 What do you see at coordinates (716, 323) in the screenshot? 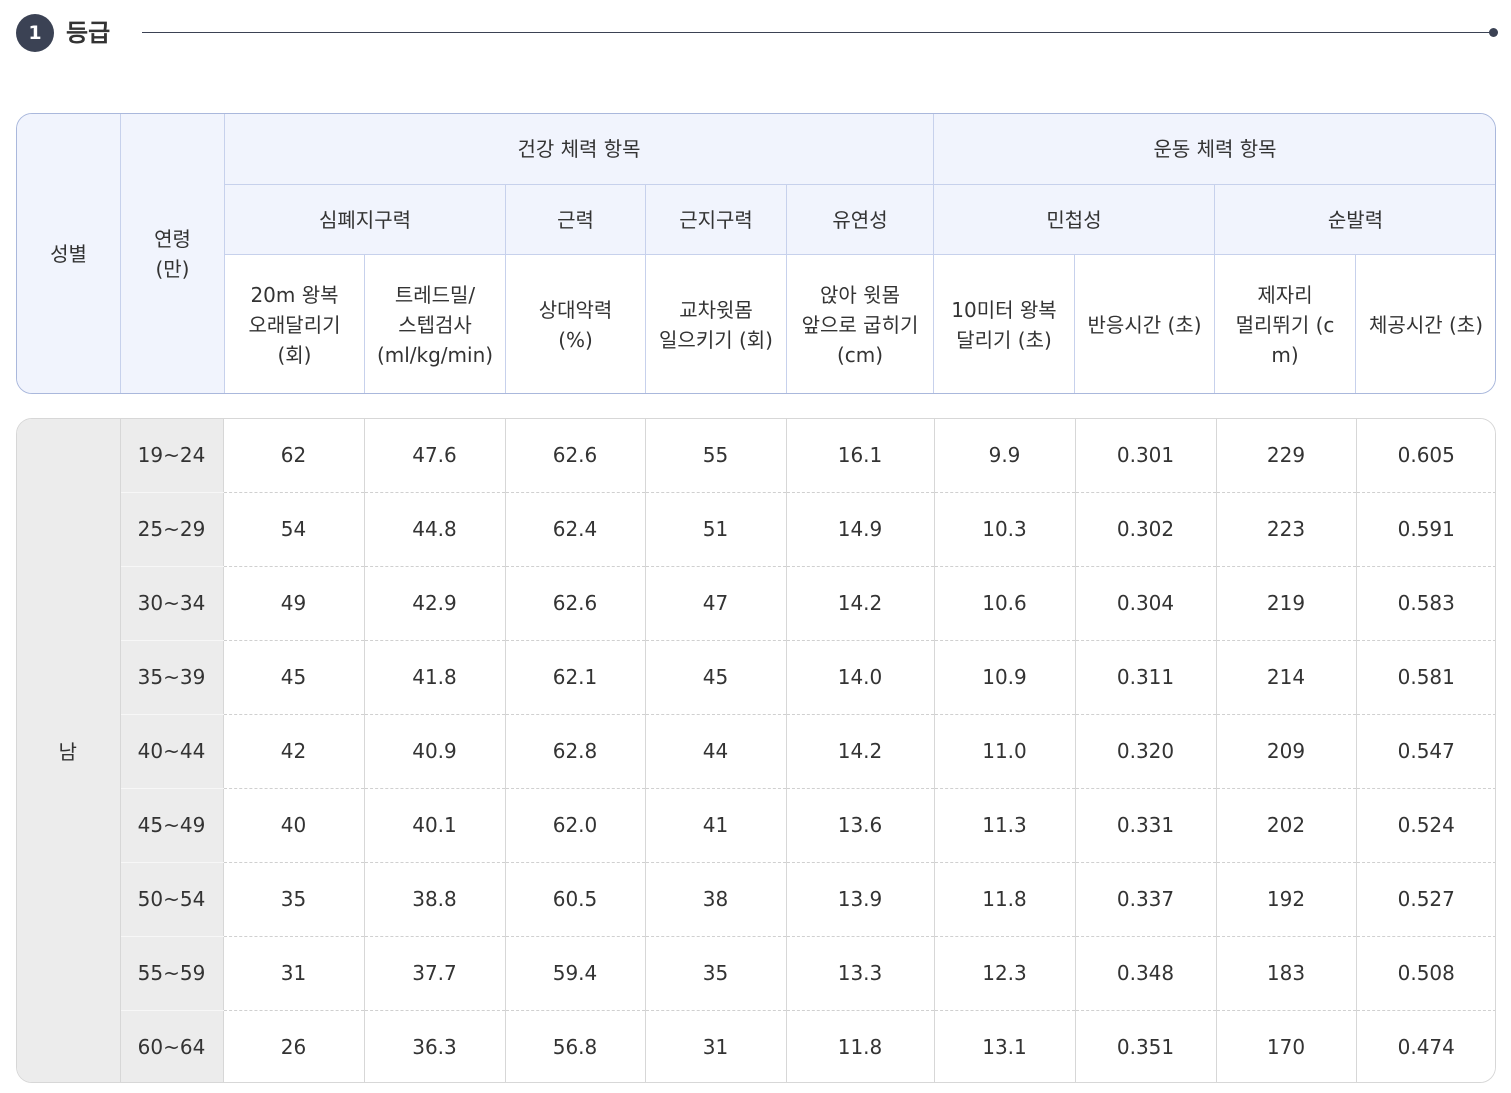
I see `header-col-situp: 교차윗몸 일으키기 (회)` at bounding box center [716, 323].